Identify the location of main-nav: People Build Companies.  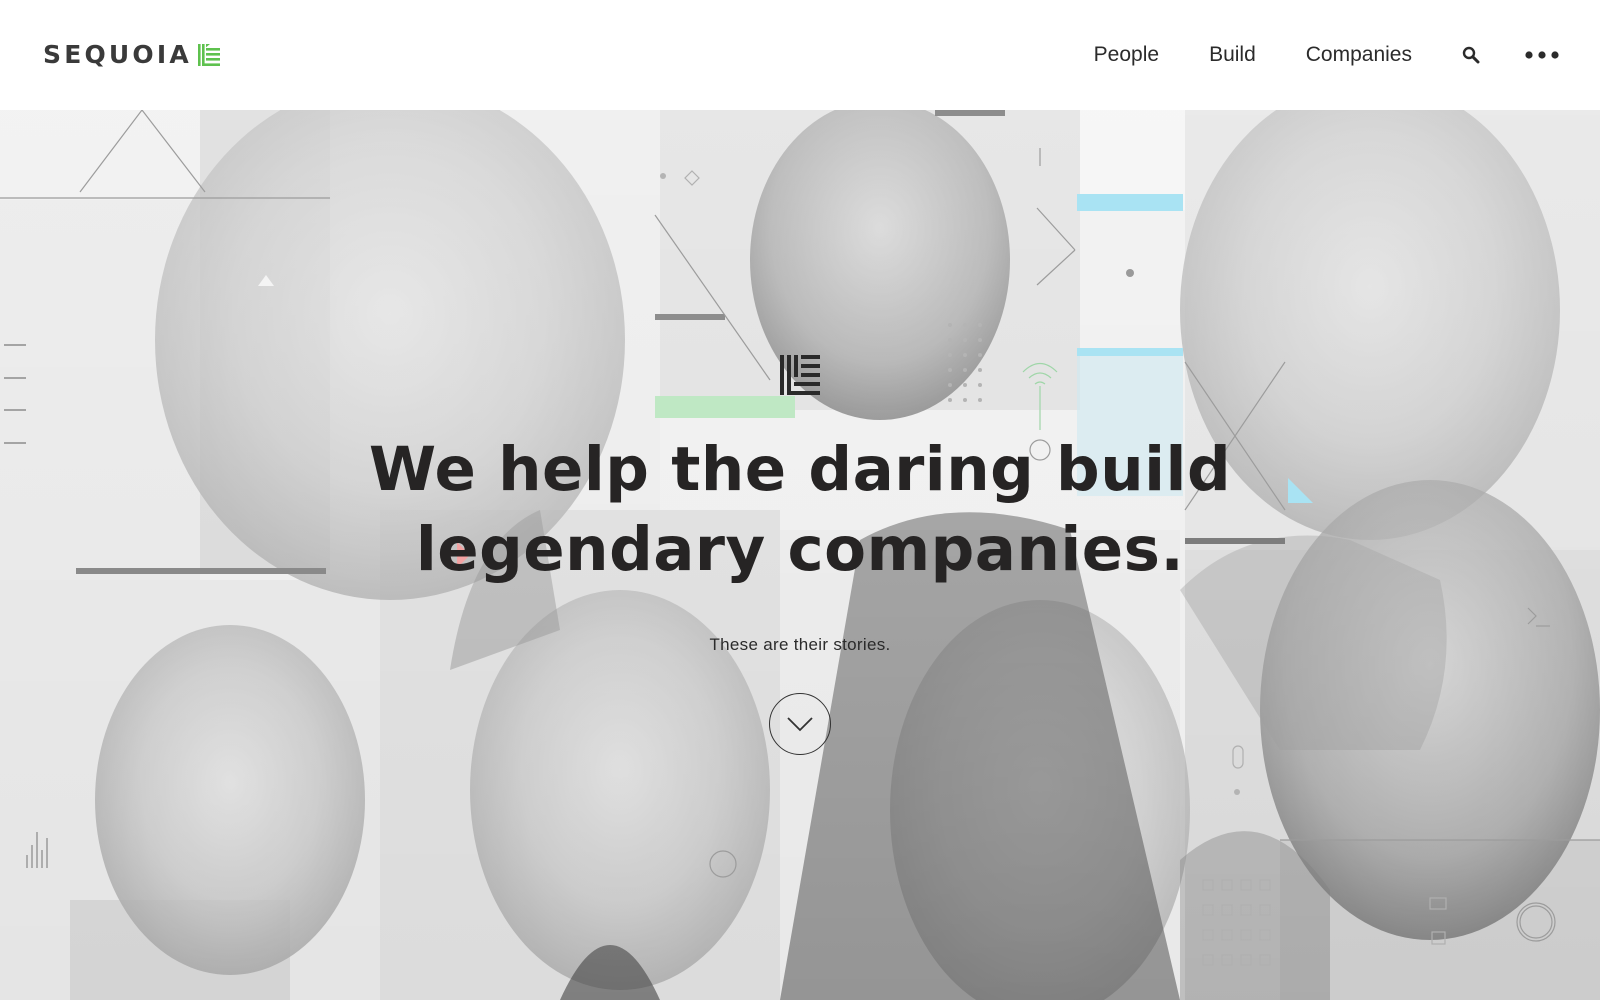
(1347, 55).